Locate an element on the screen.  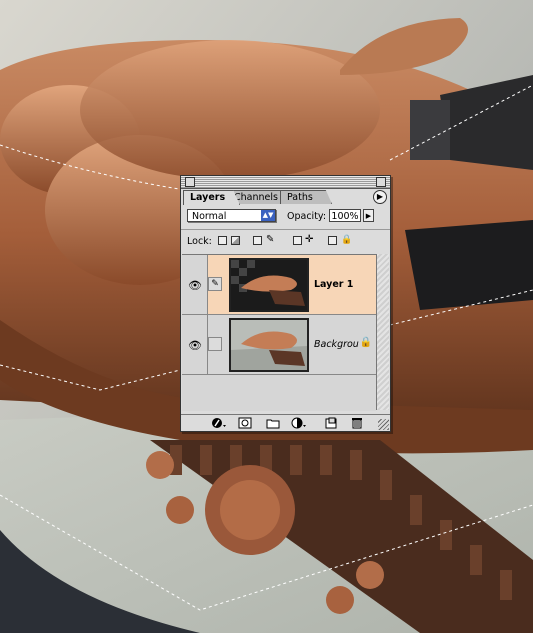
opacity-slider-button: ▶ is located at coordinates (368, 215).